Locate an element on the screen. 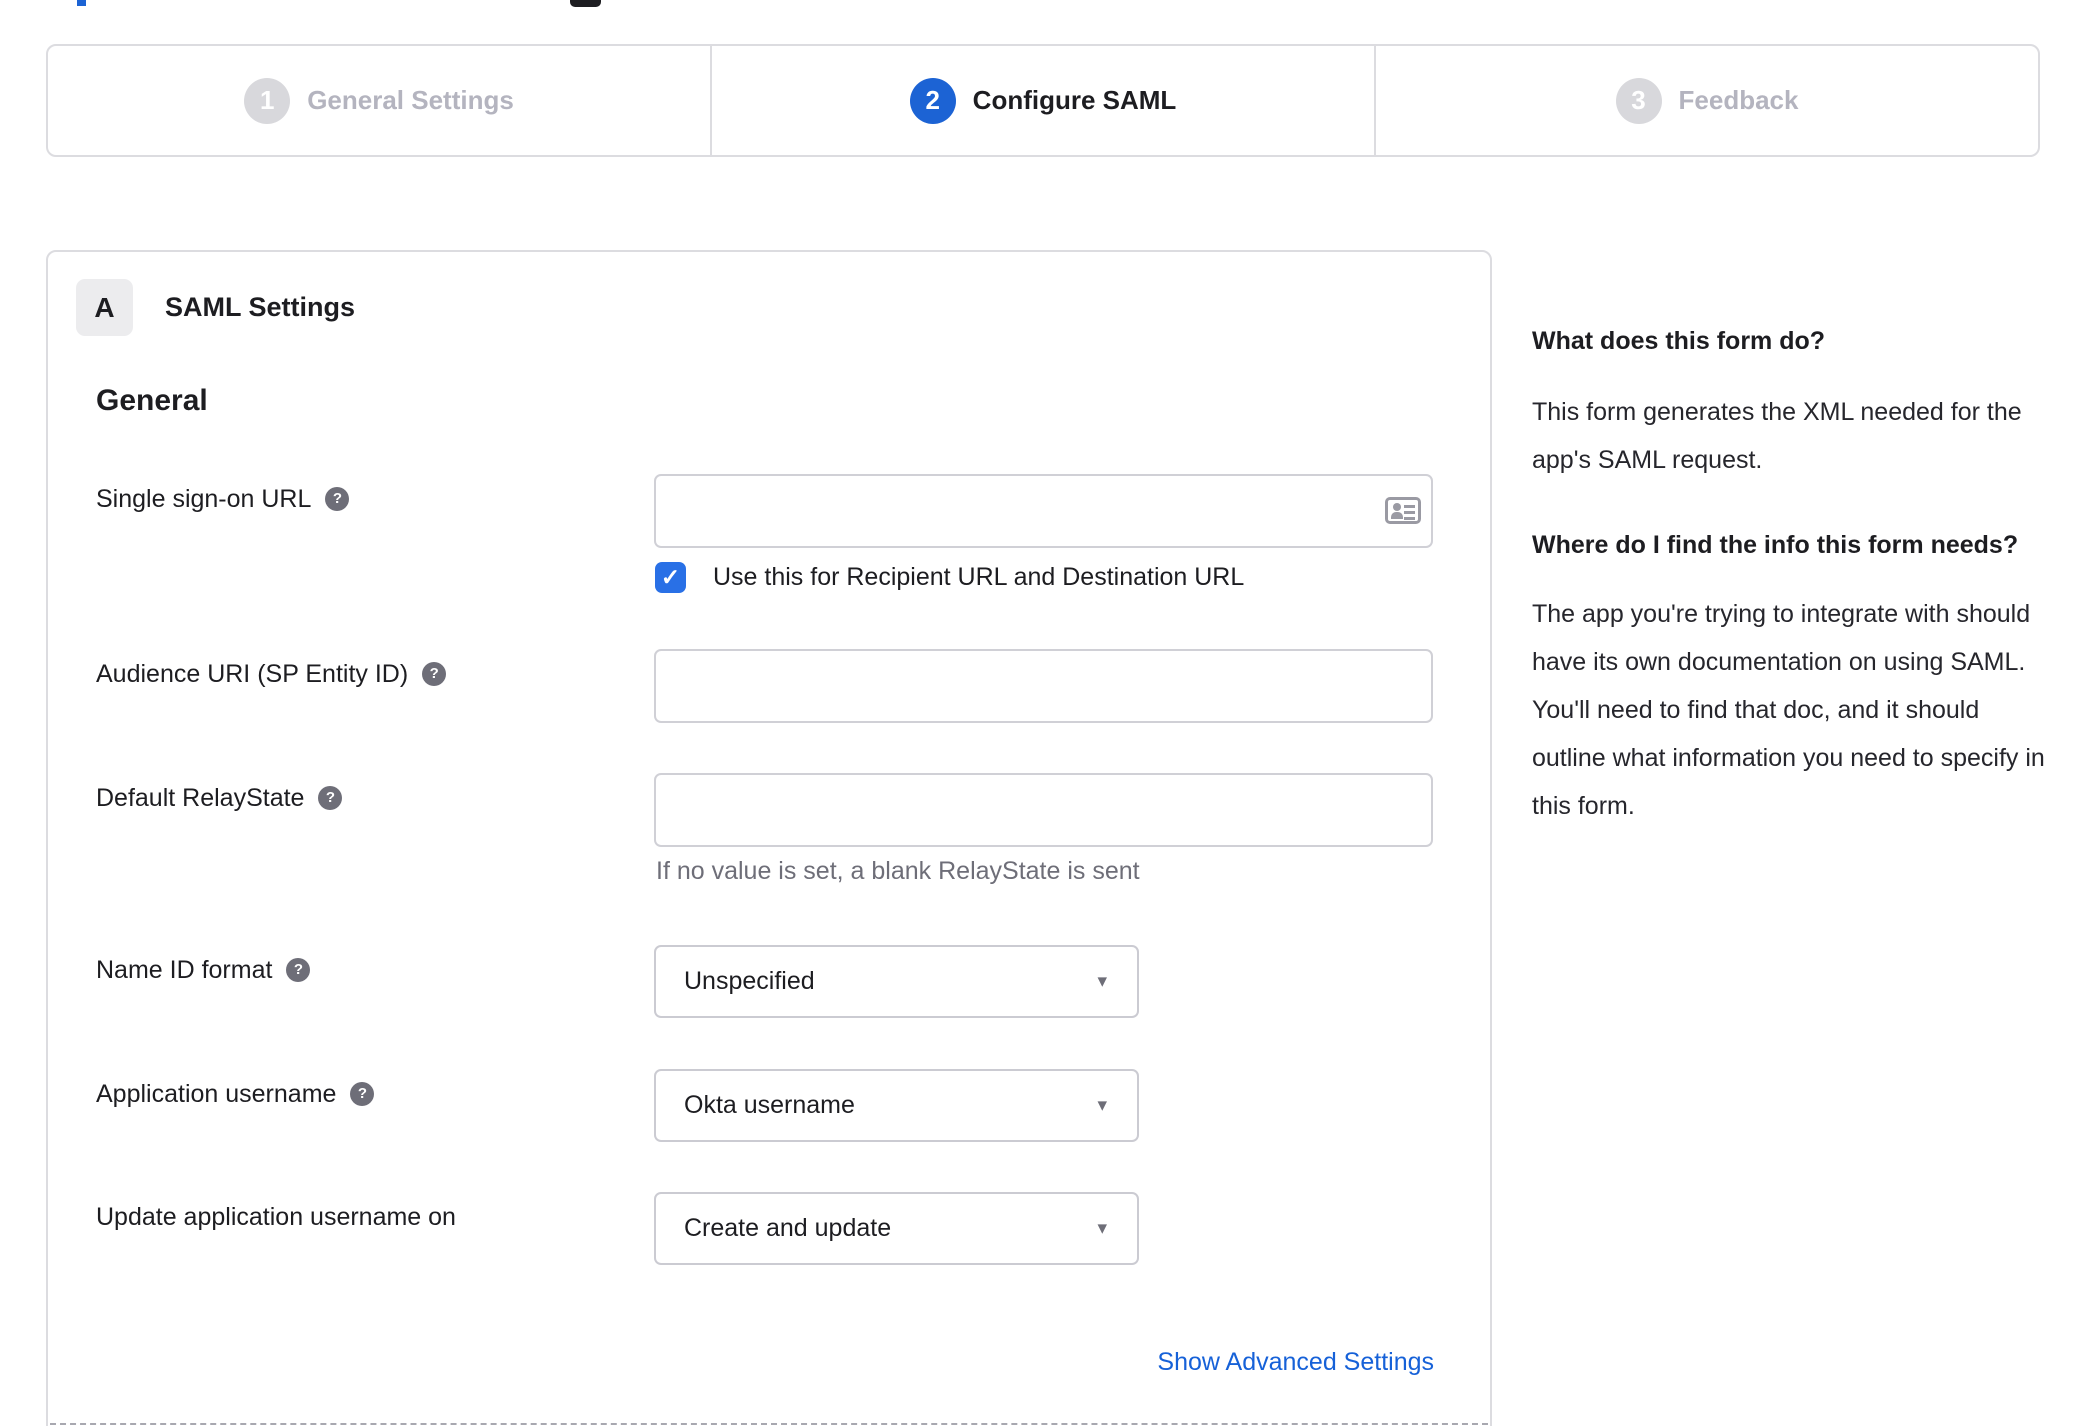 This screenshot has width=2092, height=1426. step-number-badge: 3 is located at coordinates (1638, 100).